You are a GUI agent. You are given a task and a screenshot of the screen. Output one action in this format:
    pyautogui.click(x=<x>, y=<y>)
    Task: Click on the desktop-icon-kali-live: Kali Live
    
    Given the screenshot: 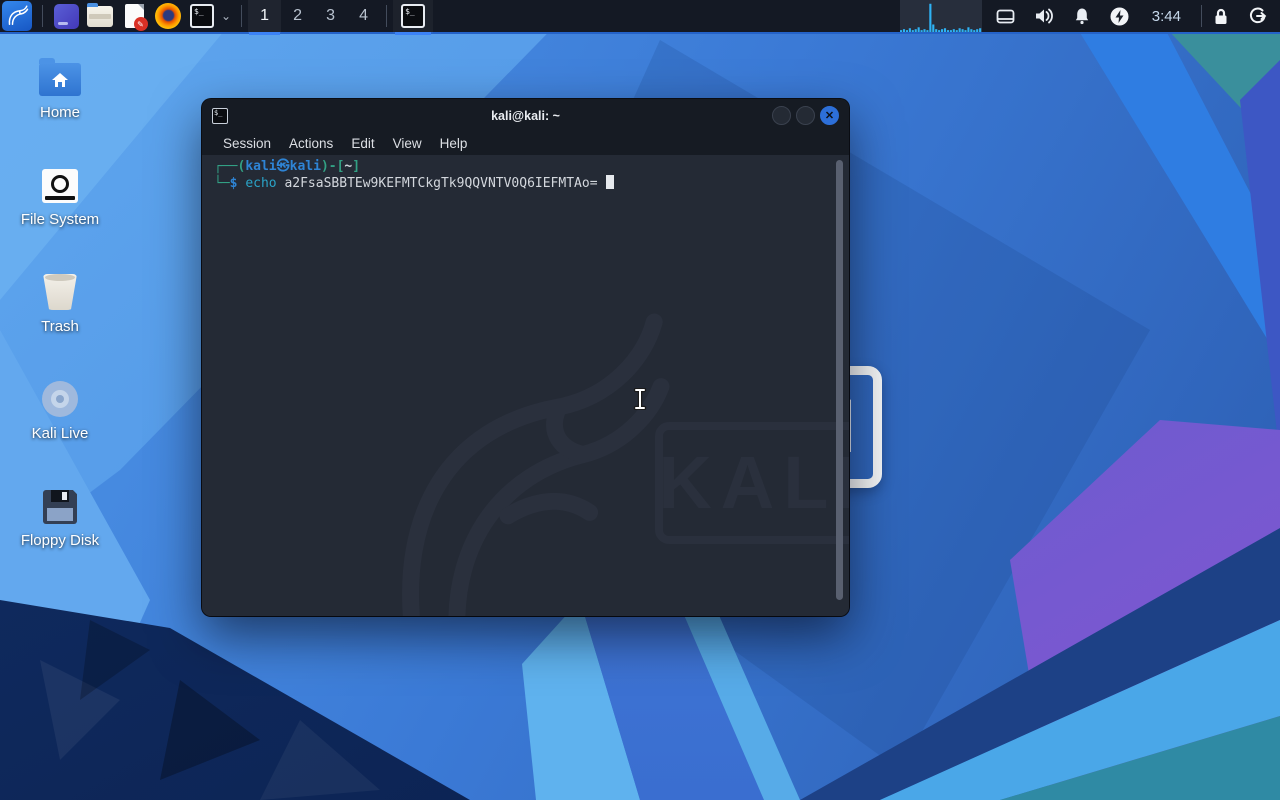 What is the action you would take?
    pyautogui.click(x=60, y=407)
    